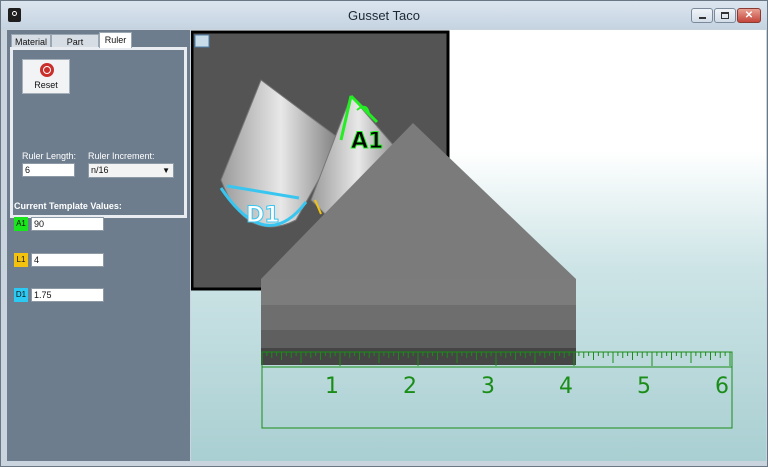 This screenshot has width=768, height=467. What do you see at coordinates (21, 224) in the screenshot?
I see `a1-badge: A1` at bounding box center [21, 224].